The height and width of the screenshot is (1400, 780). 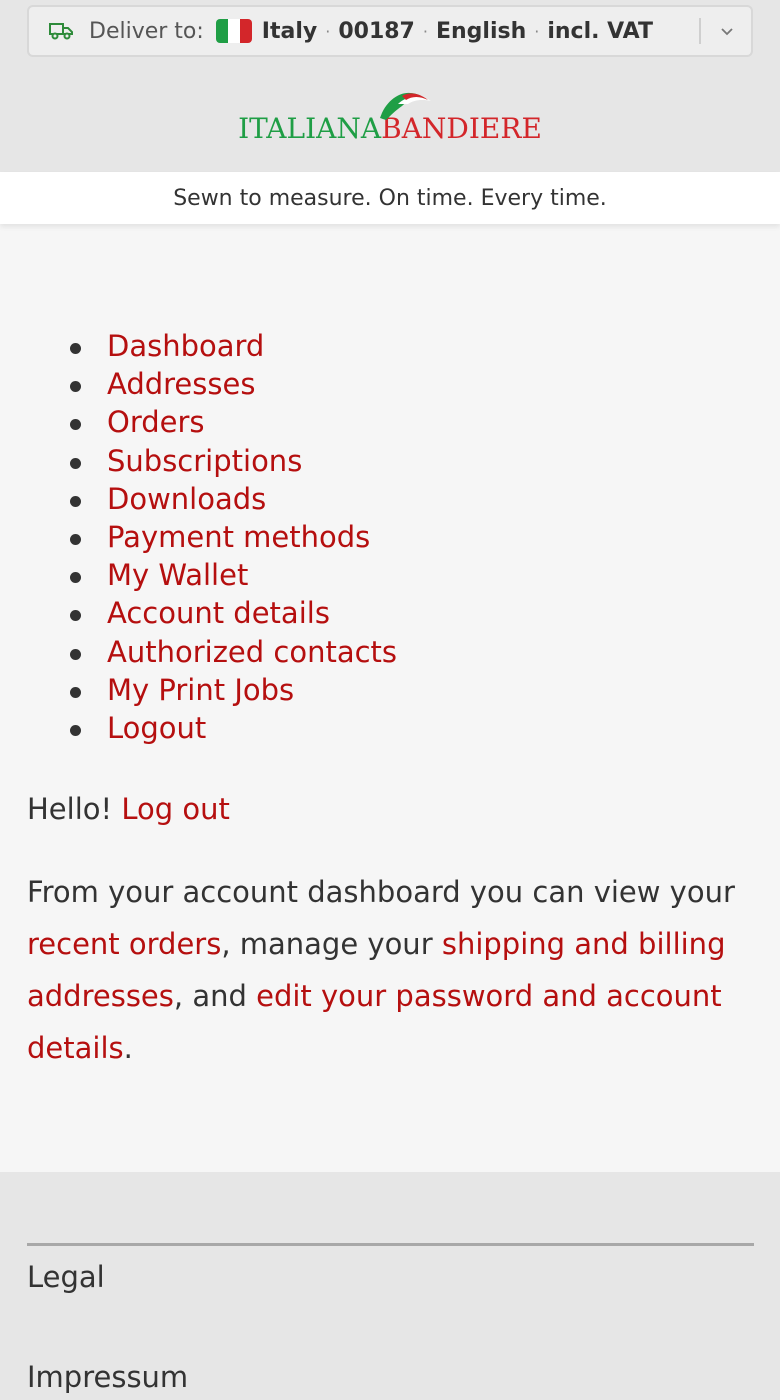 I want to click on greeting-text: Hello!, so click(x=70, y=809).